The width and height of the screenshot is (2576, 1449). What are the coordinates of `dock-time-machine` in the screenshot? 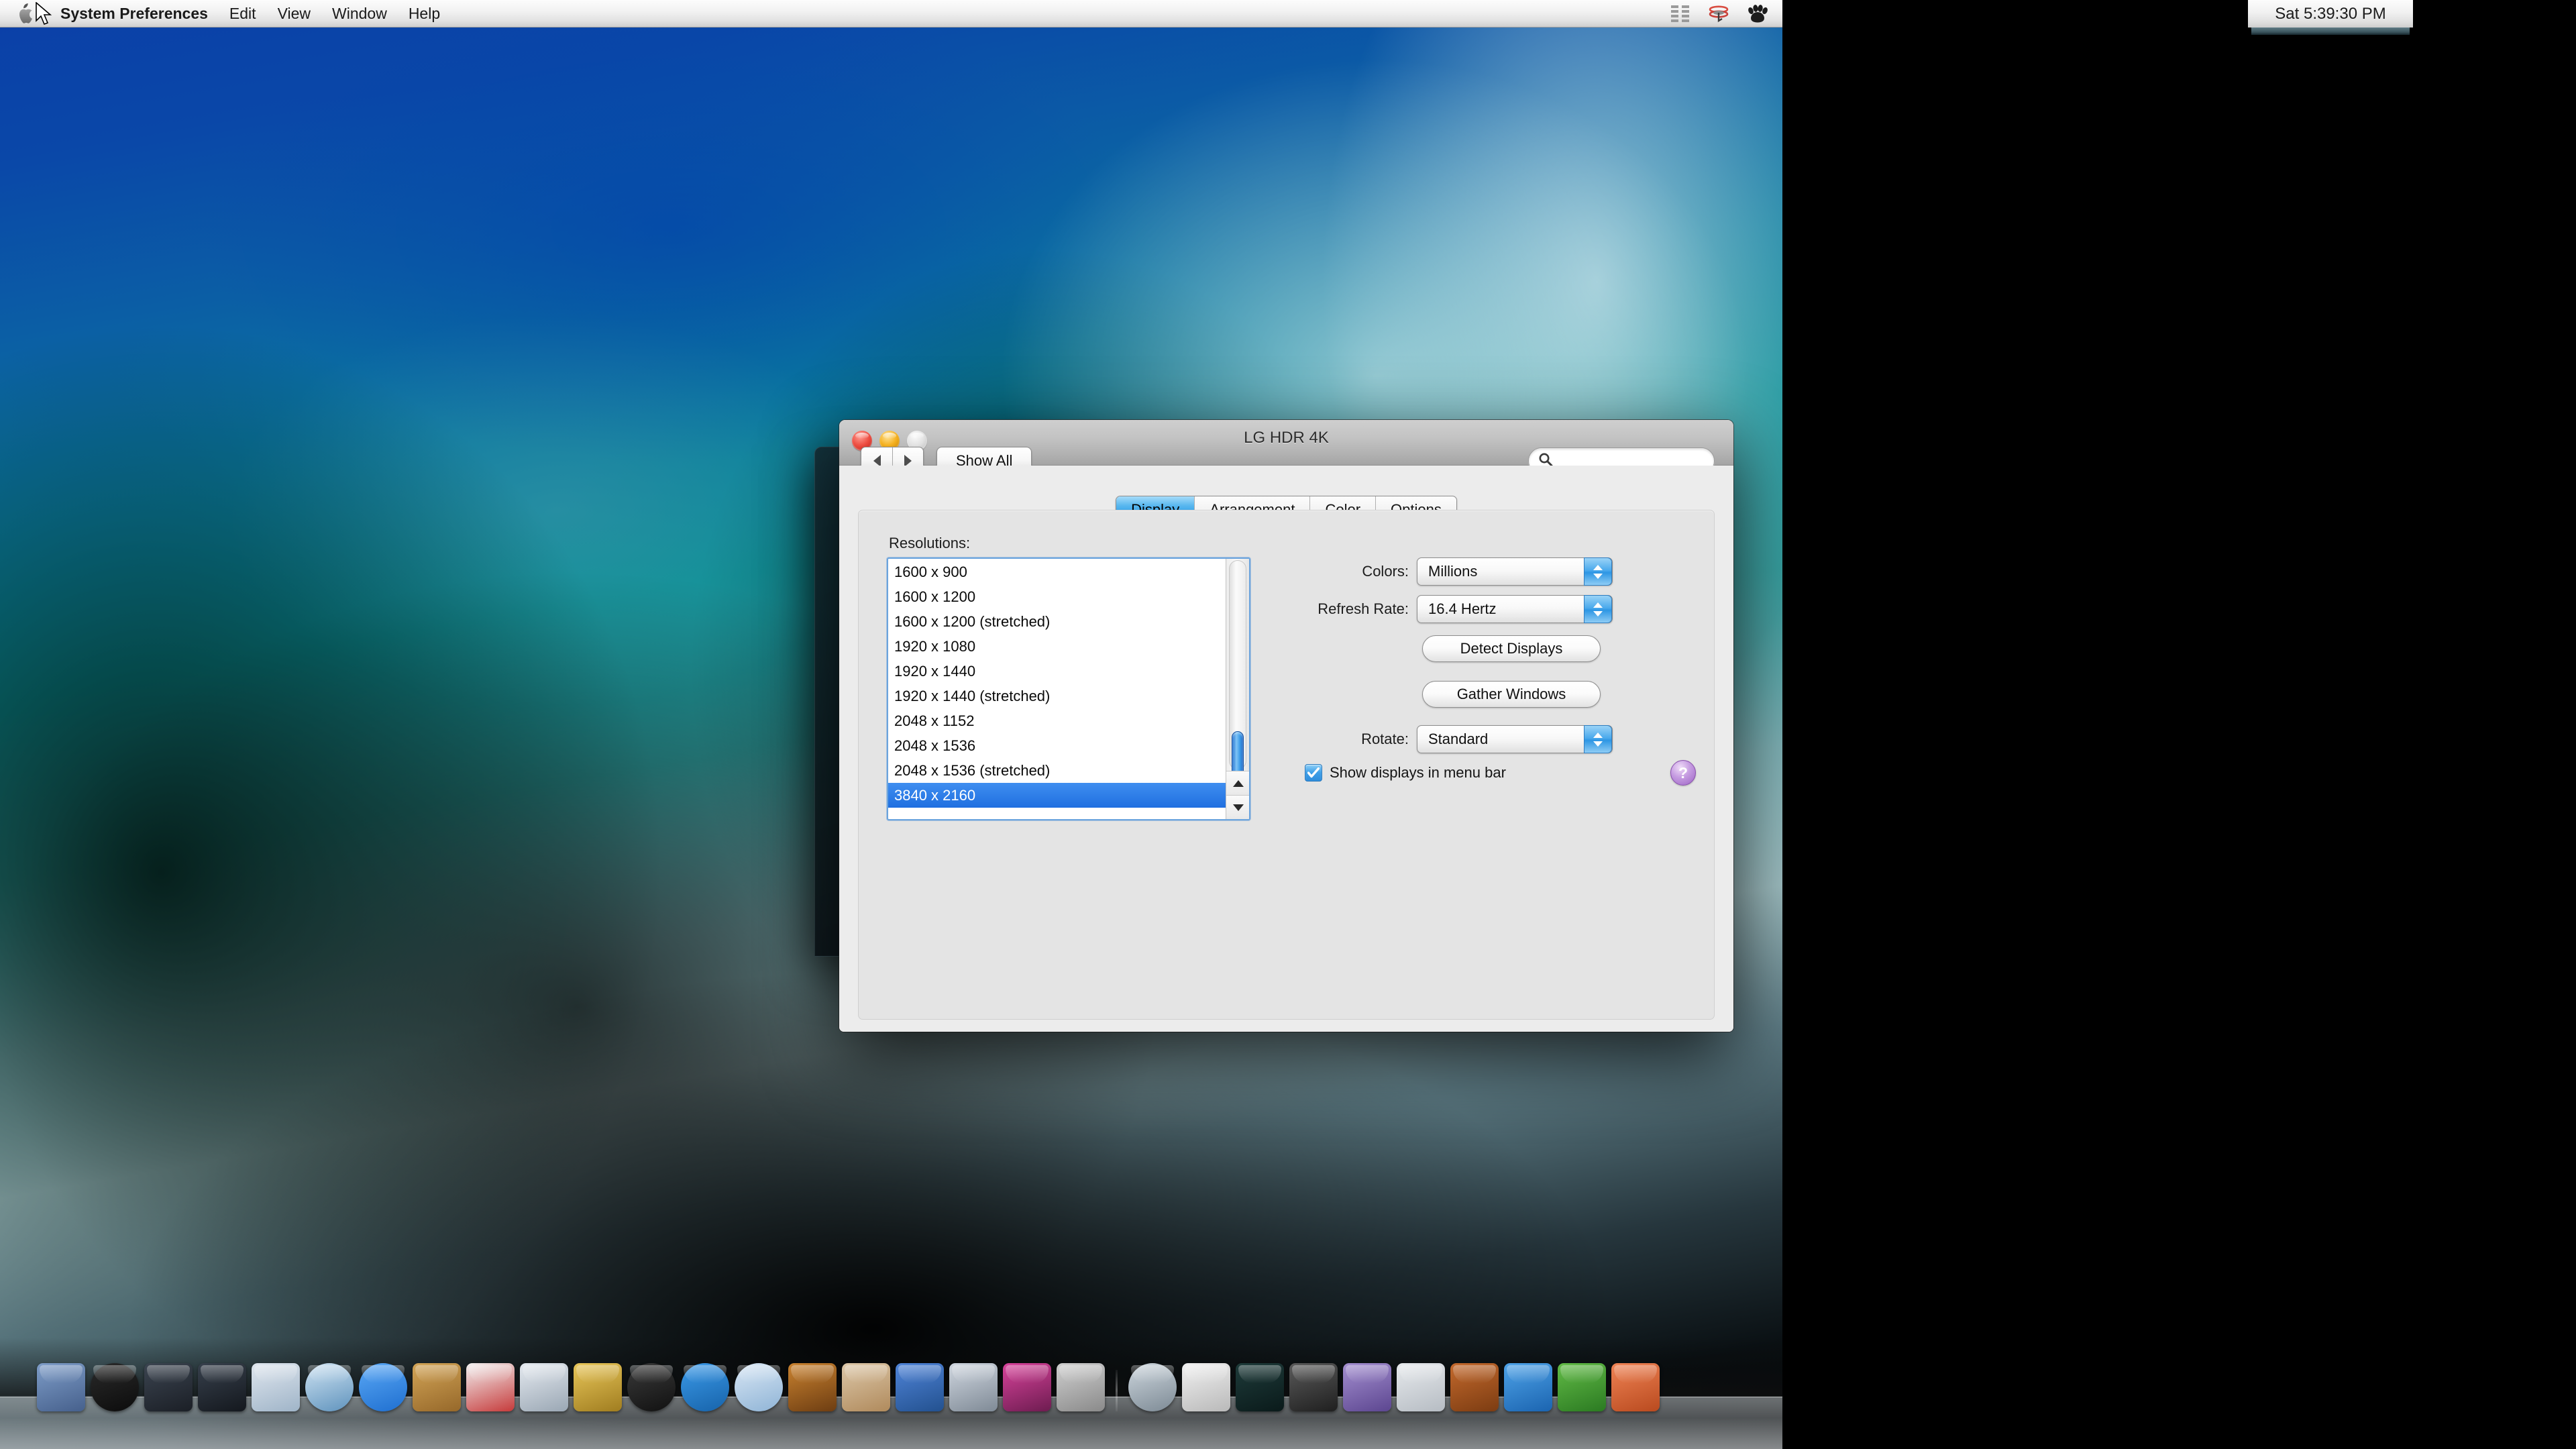 It's located at (1152, 1387).